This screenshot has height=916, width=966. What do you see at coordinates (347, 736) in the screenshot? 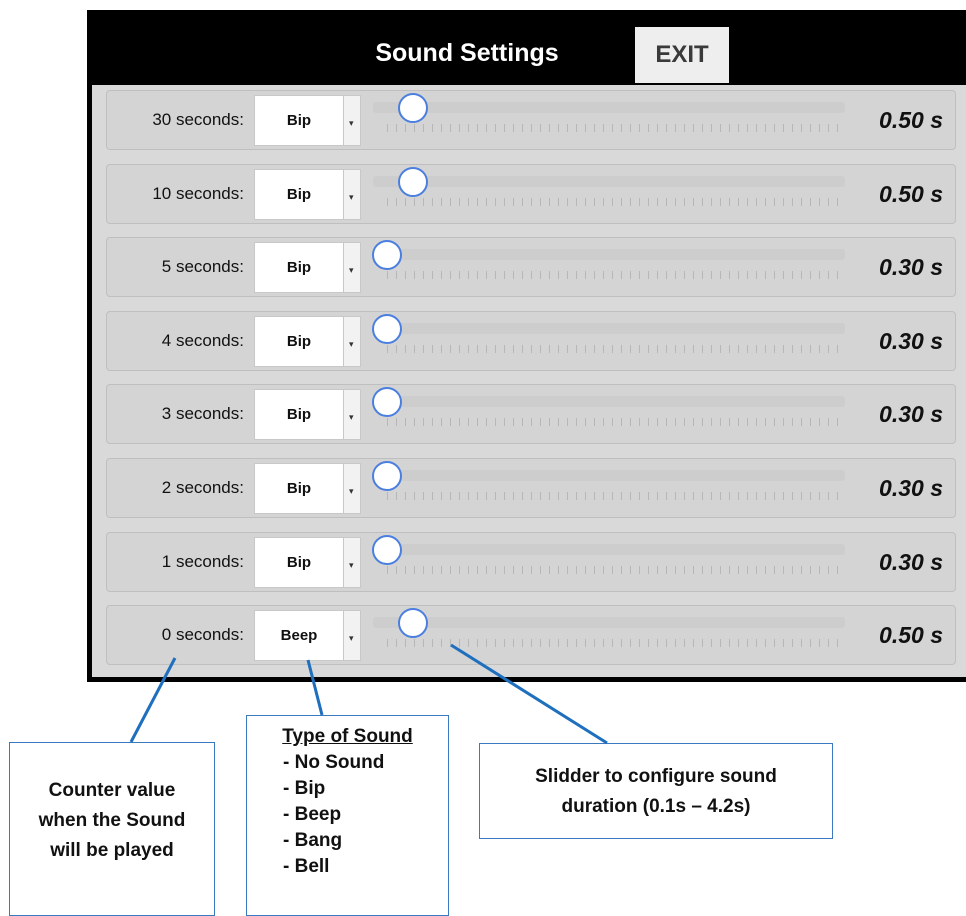
I see `sound-type-heading: Type of Sound` at bounding box center [347, 736].